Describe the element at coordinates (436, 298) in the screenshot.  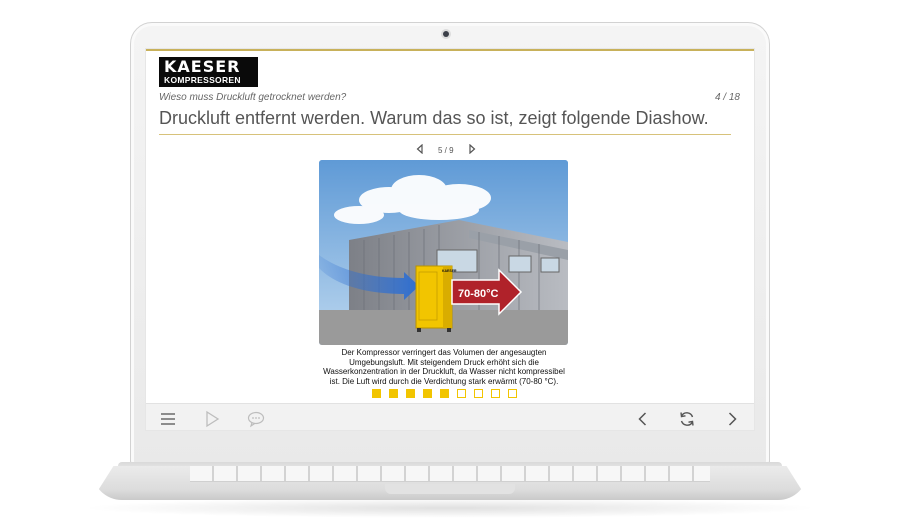
I see `compressor-unit: KAESER` at that location.